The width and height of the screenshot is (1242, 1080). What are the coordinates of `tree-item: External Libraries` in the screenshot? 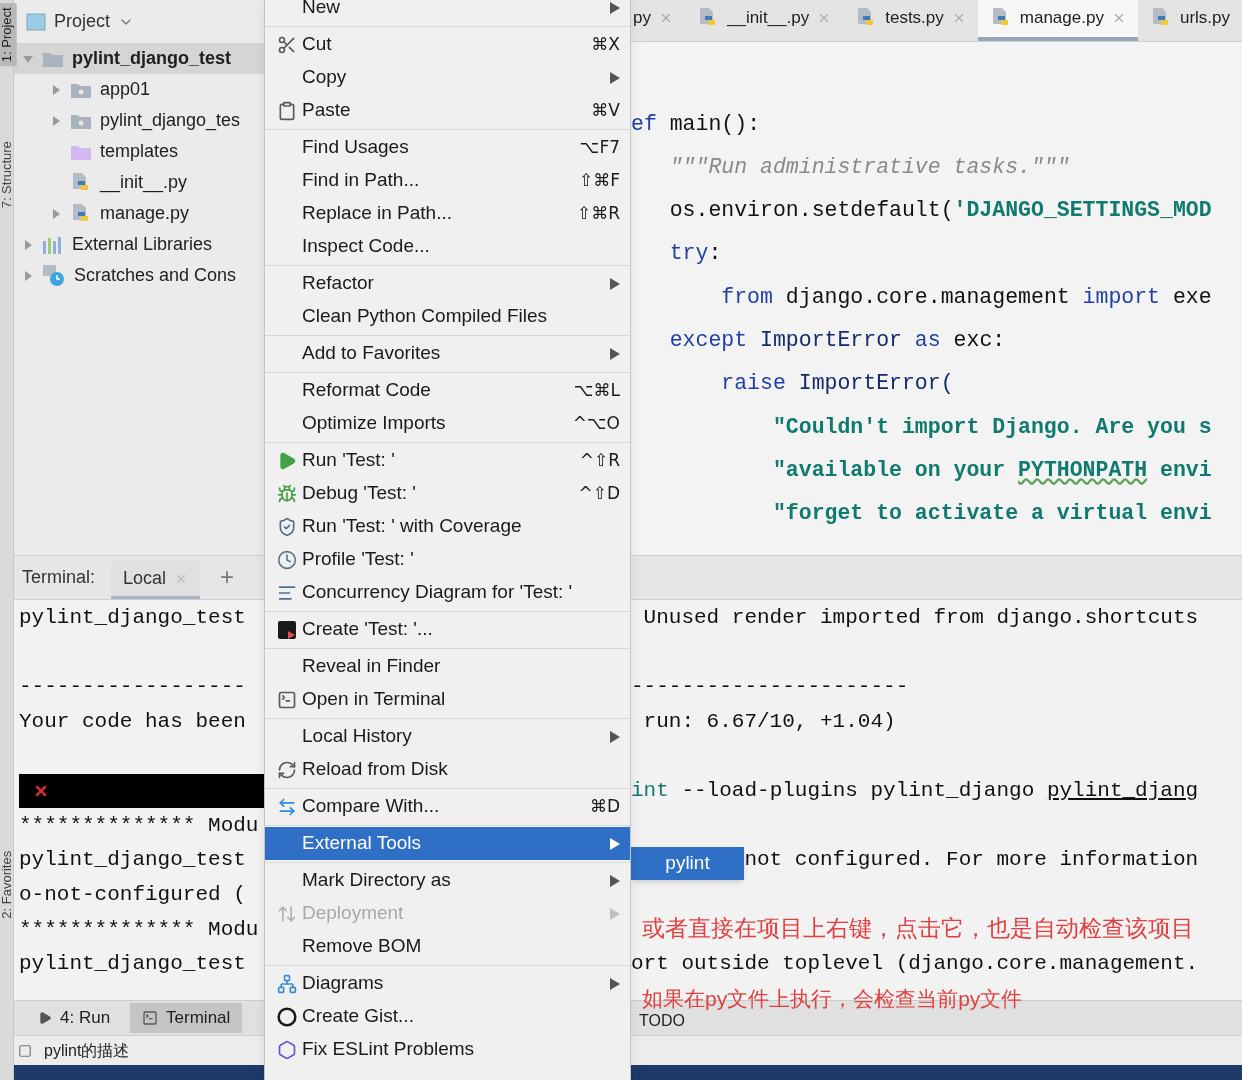 It's located at (139, 244).